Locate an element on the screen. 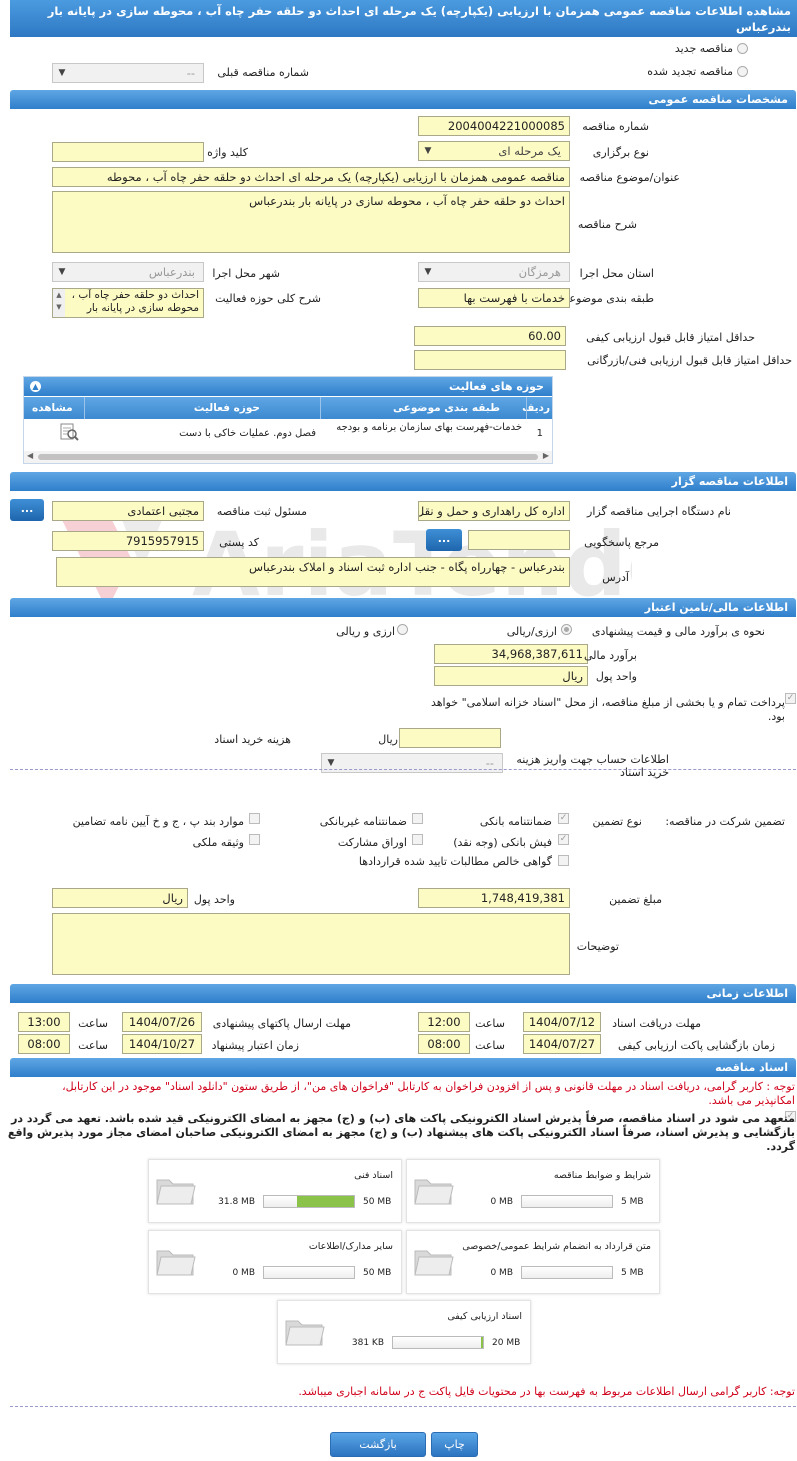 This screenshot has width=797, height=1461. validity-date: 1404/10/27 is located at coordinates (162, 1044).